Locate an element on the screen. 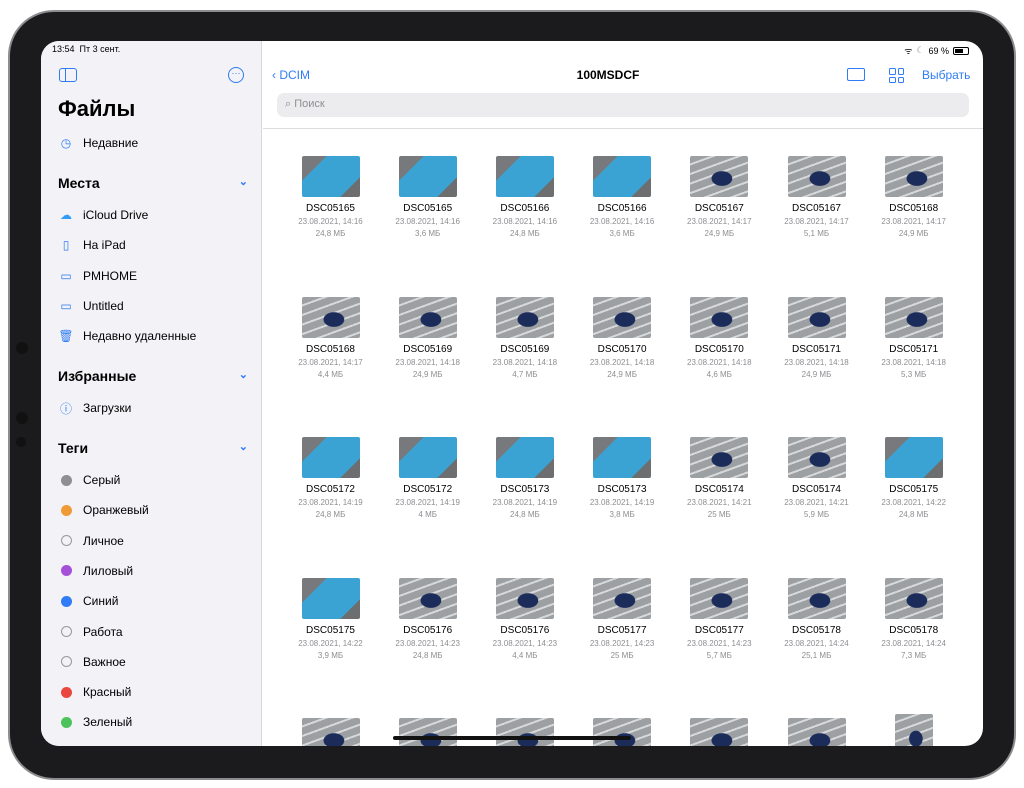 The image size is (1024, 788). sidebar-item-pmhome: ▭ PMHOME is located at coordinates (97, 276).